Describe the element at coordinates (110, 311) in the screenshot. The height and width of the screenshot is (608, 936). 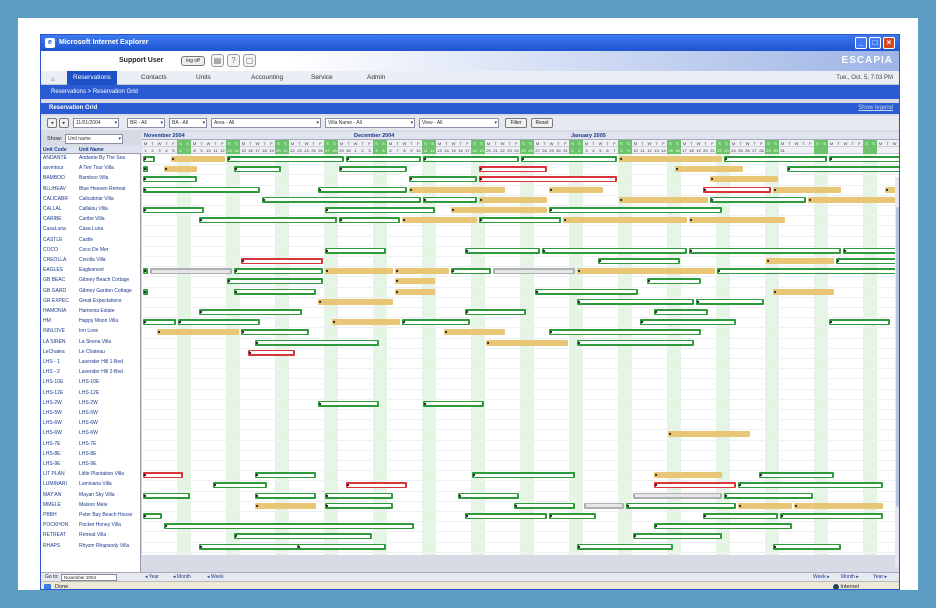
I see `unit-name: Hamonia Estate` at that location.